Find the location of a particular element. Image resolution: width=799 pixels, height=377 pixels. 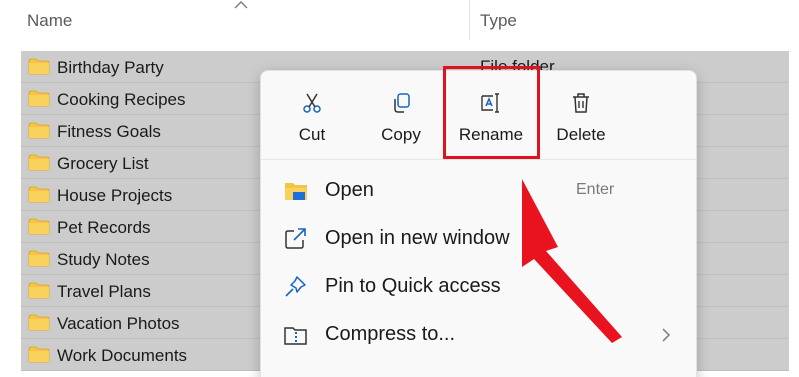

file-name: Cooking Recipes is located at coordinates (121, 99).